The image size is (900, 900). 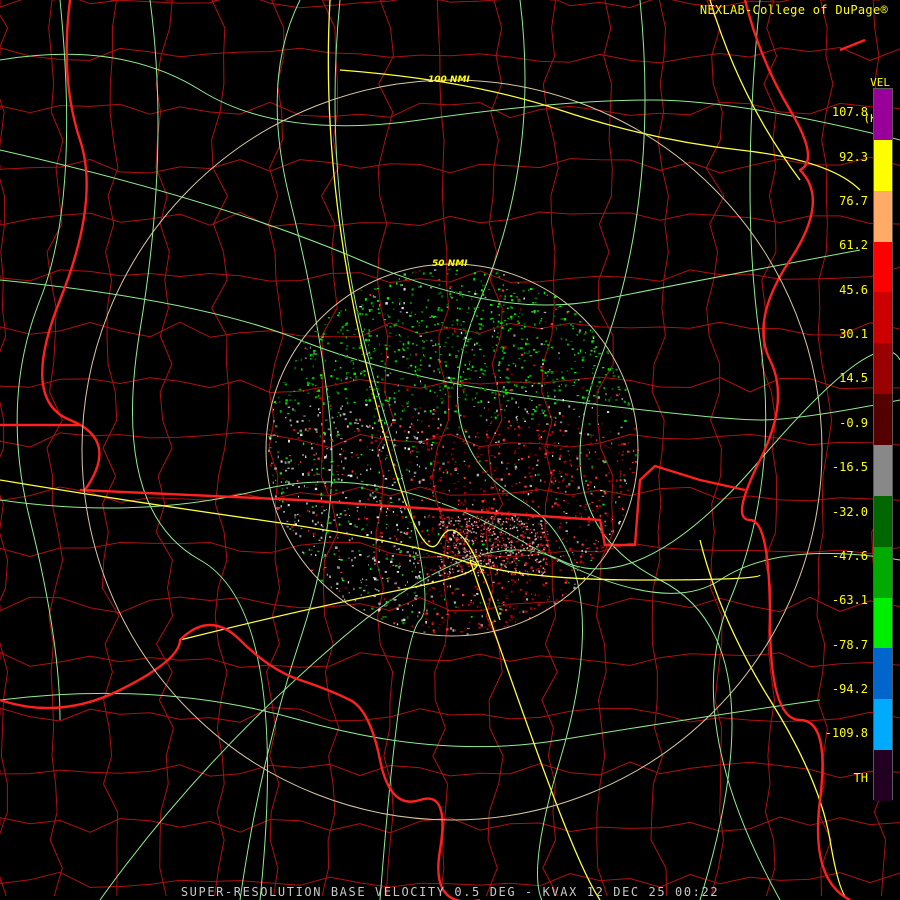 I want to click on range-ring-label-100: 100 NMI, so click(x=449, y=80).